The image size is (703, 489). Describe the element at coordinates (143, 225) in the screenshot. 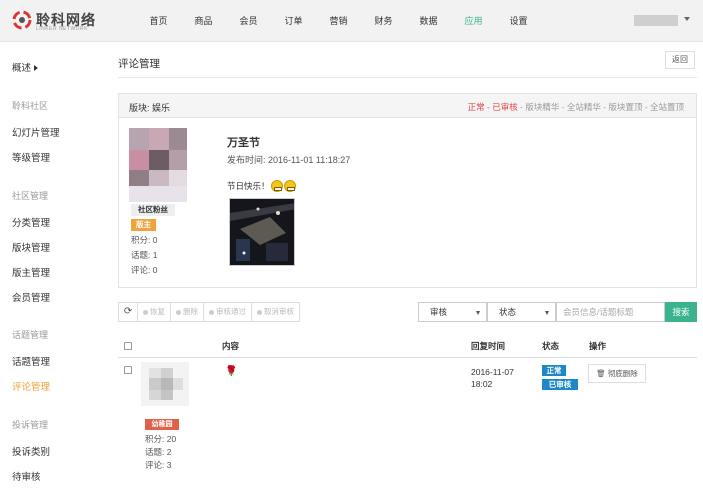

I see `moderator-badge: 版主` at that location.